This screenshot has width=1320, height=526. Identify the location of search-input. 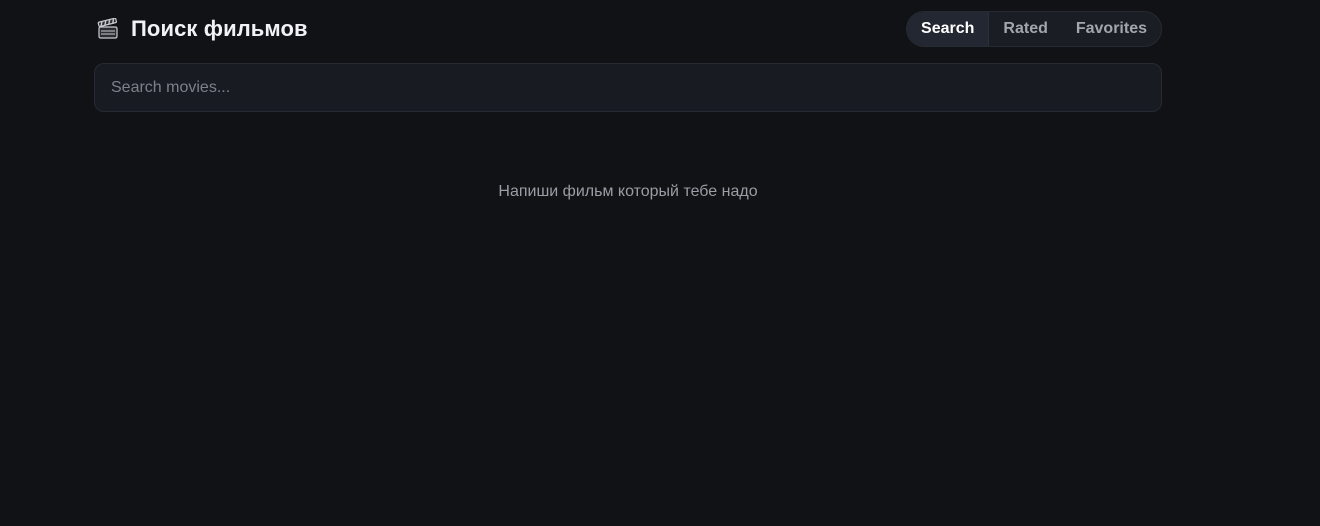
(628, 87).